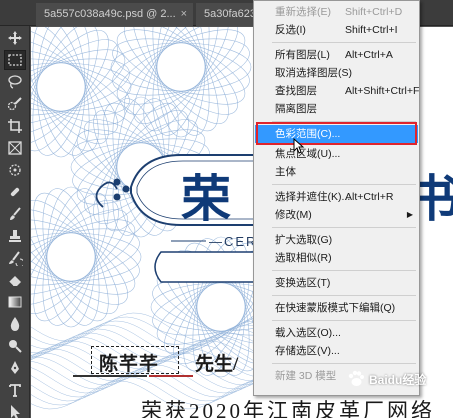 The width and height of the screenshot is (453, 418). What do you see at coordinates (15, 258) in the screenshot?
I see `history-brush-tool-icon` at bounding box center [15, 258].